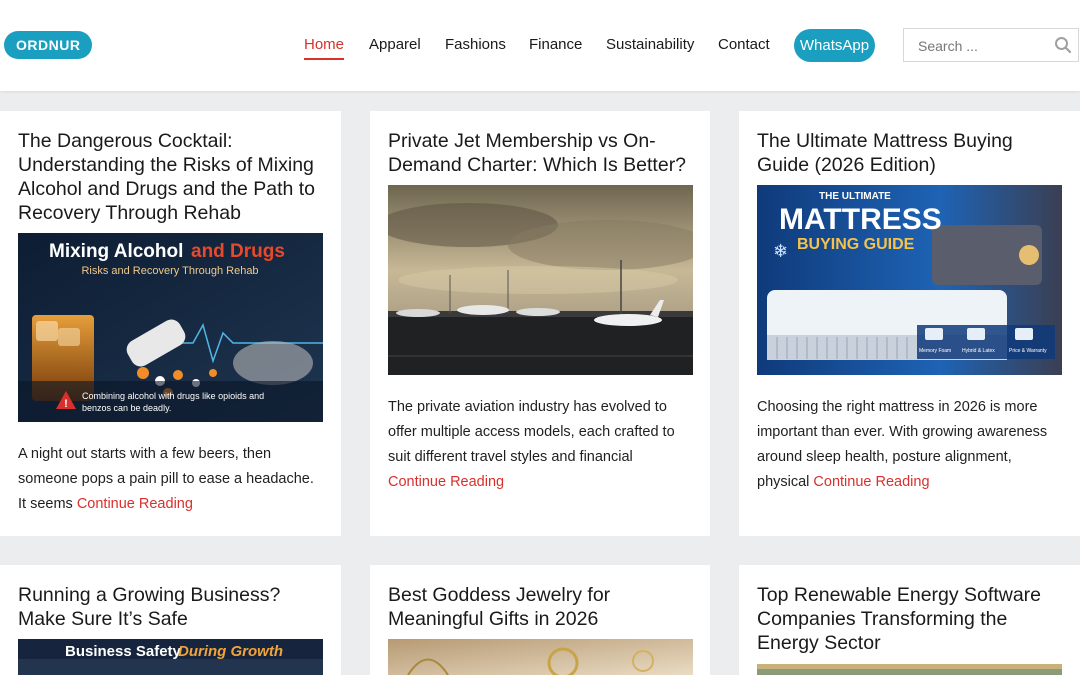 The width and height of the screenshot is (1080, 675). I want to click on nav-fashions: Fashions, so click(475, 45).